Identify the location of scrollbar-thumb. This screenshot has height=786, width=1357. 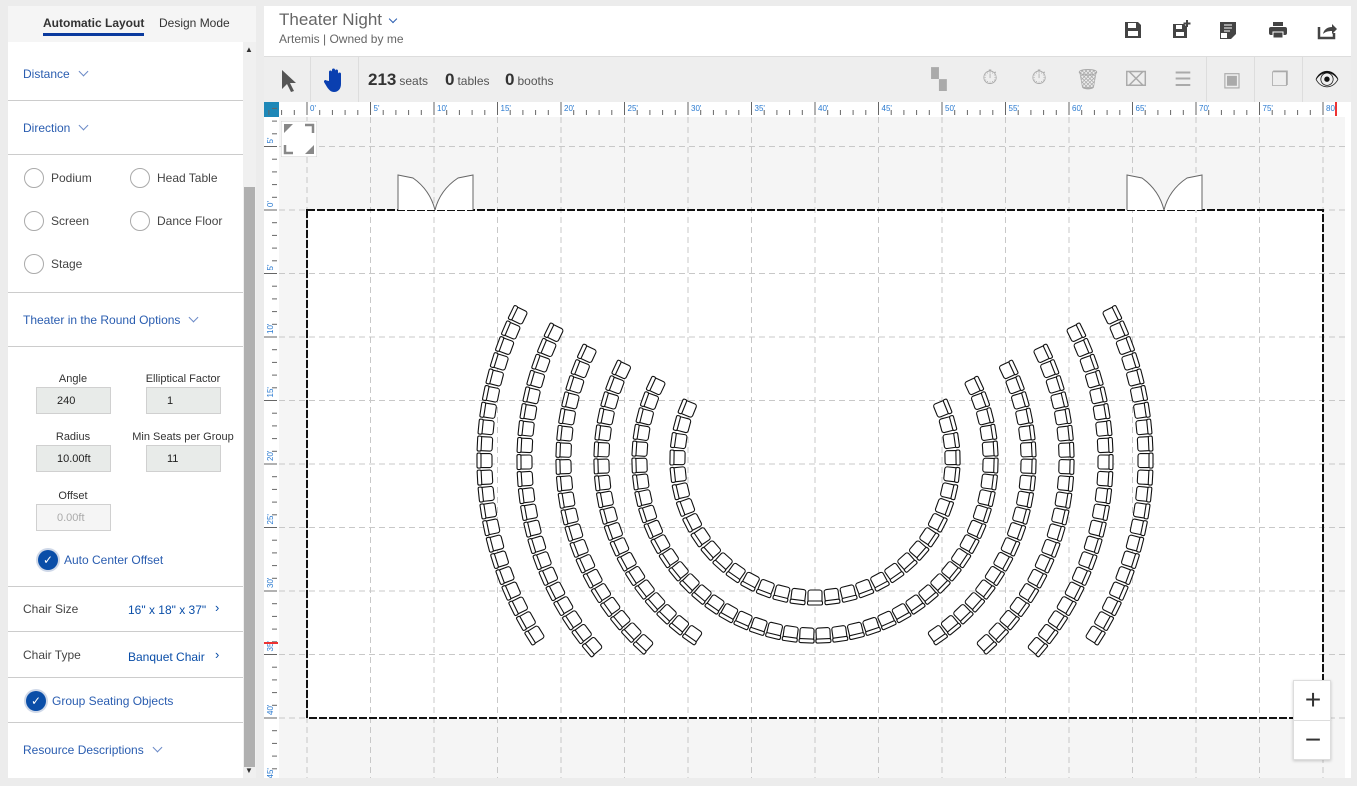
(249, 477).